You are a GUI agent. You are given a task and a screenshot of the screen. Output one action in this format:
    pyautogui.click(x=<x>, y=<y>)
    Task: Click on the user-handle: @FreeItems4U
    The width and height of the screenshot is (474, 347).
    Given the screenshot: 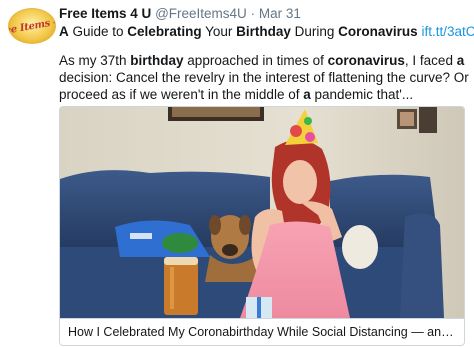 What is the action you would take?
    pyautogui.click(x=201, y=13)
    